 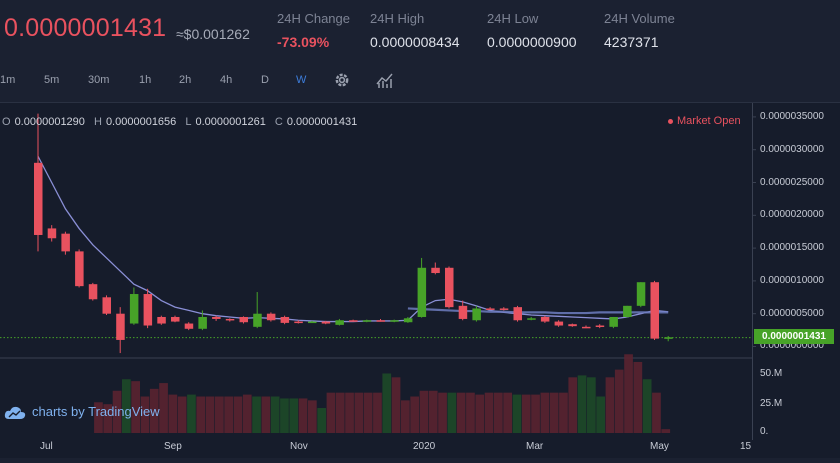 I want to click on market-status: Market Open, so click(x=704, y=121).